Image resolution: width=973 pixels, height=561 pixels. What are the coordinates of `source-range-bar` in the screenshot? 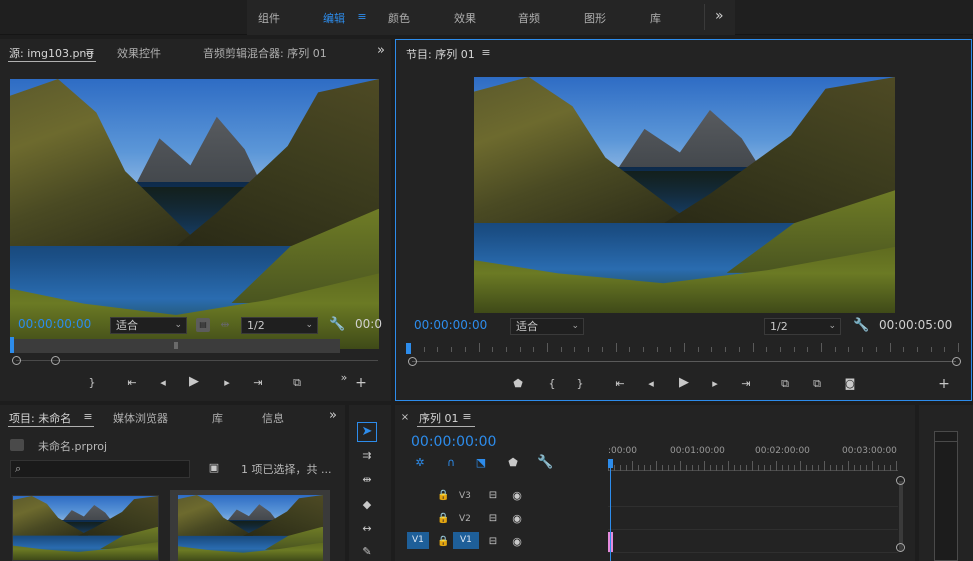 It's located at (197, 360).